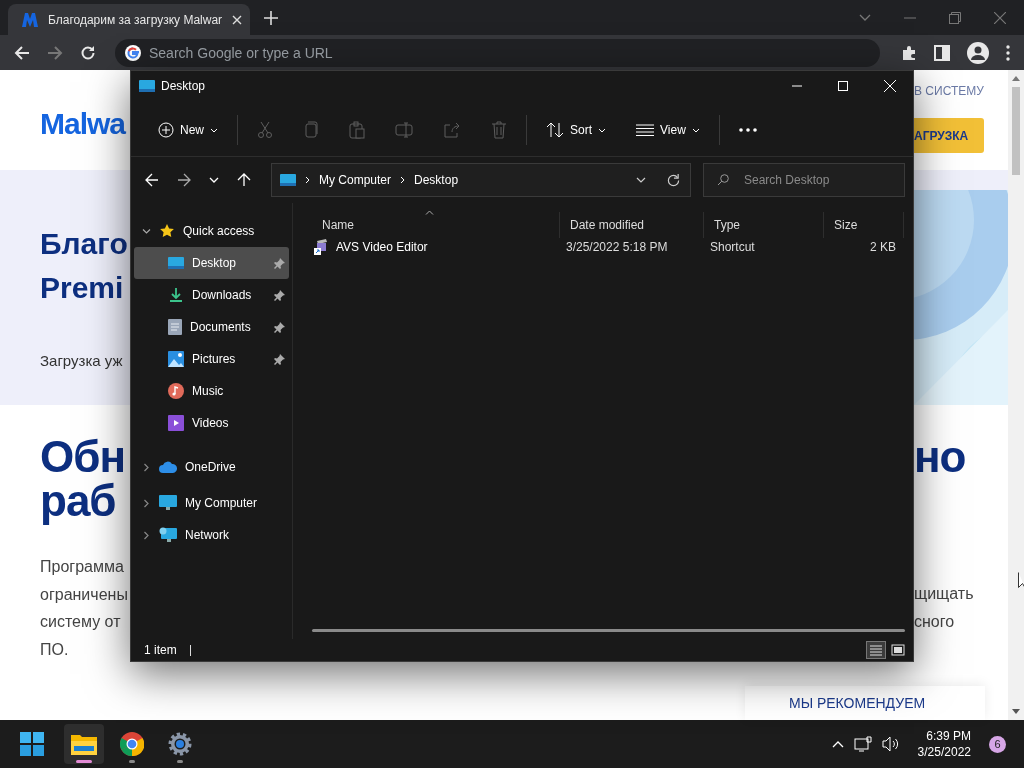  What do you see at coordinates (668, 130) in the screenshot?
I see `view-button: View` at bounding box center [668, 130].